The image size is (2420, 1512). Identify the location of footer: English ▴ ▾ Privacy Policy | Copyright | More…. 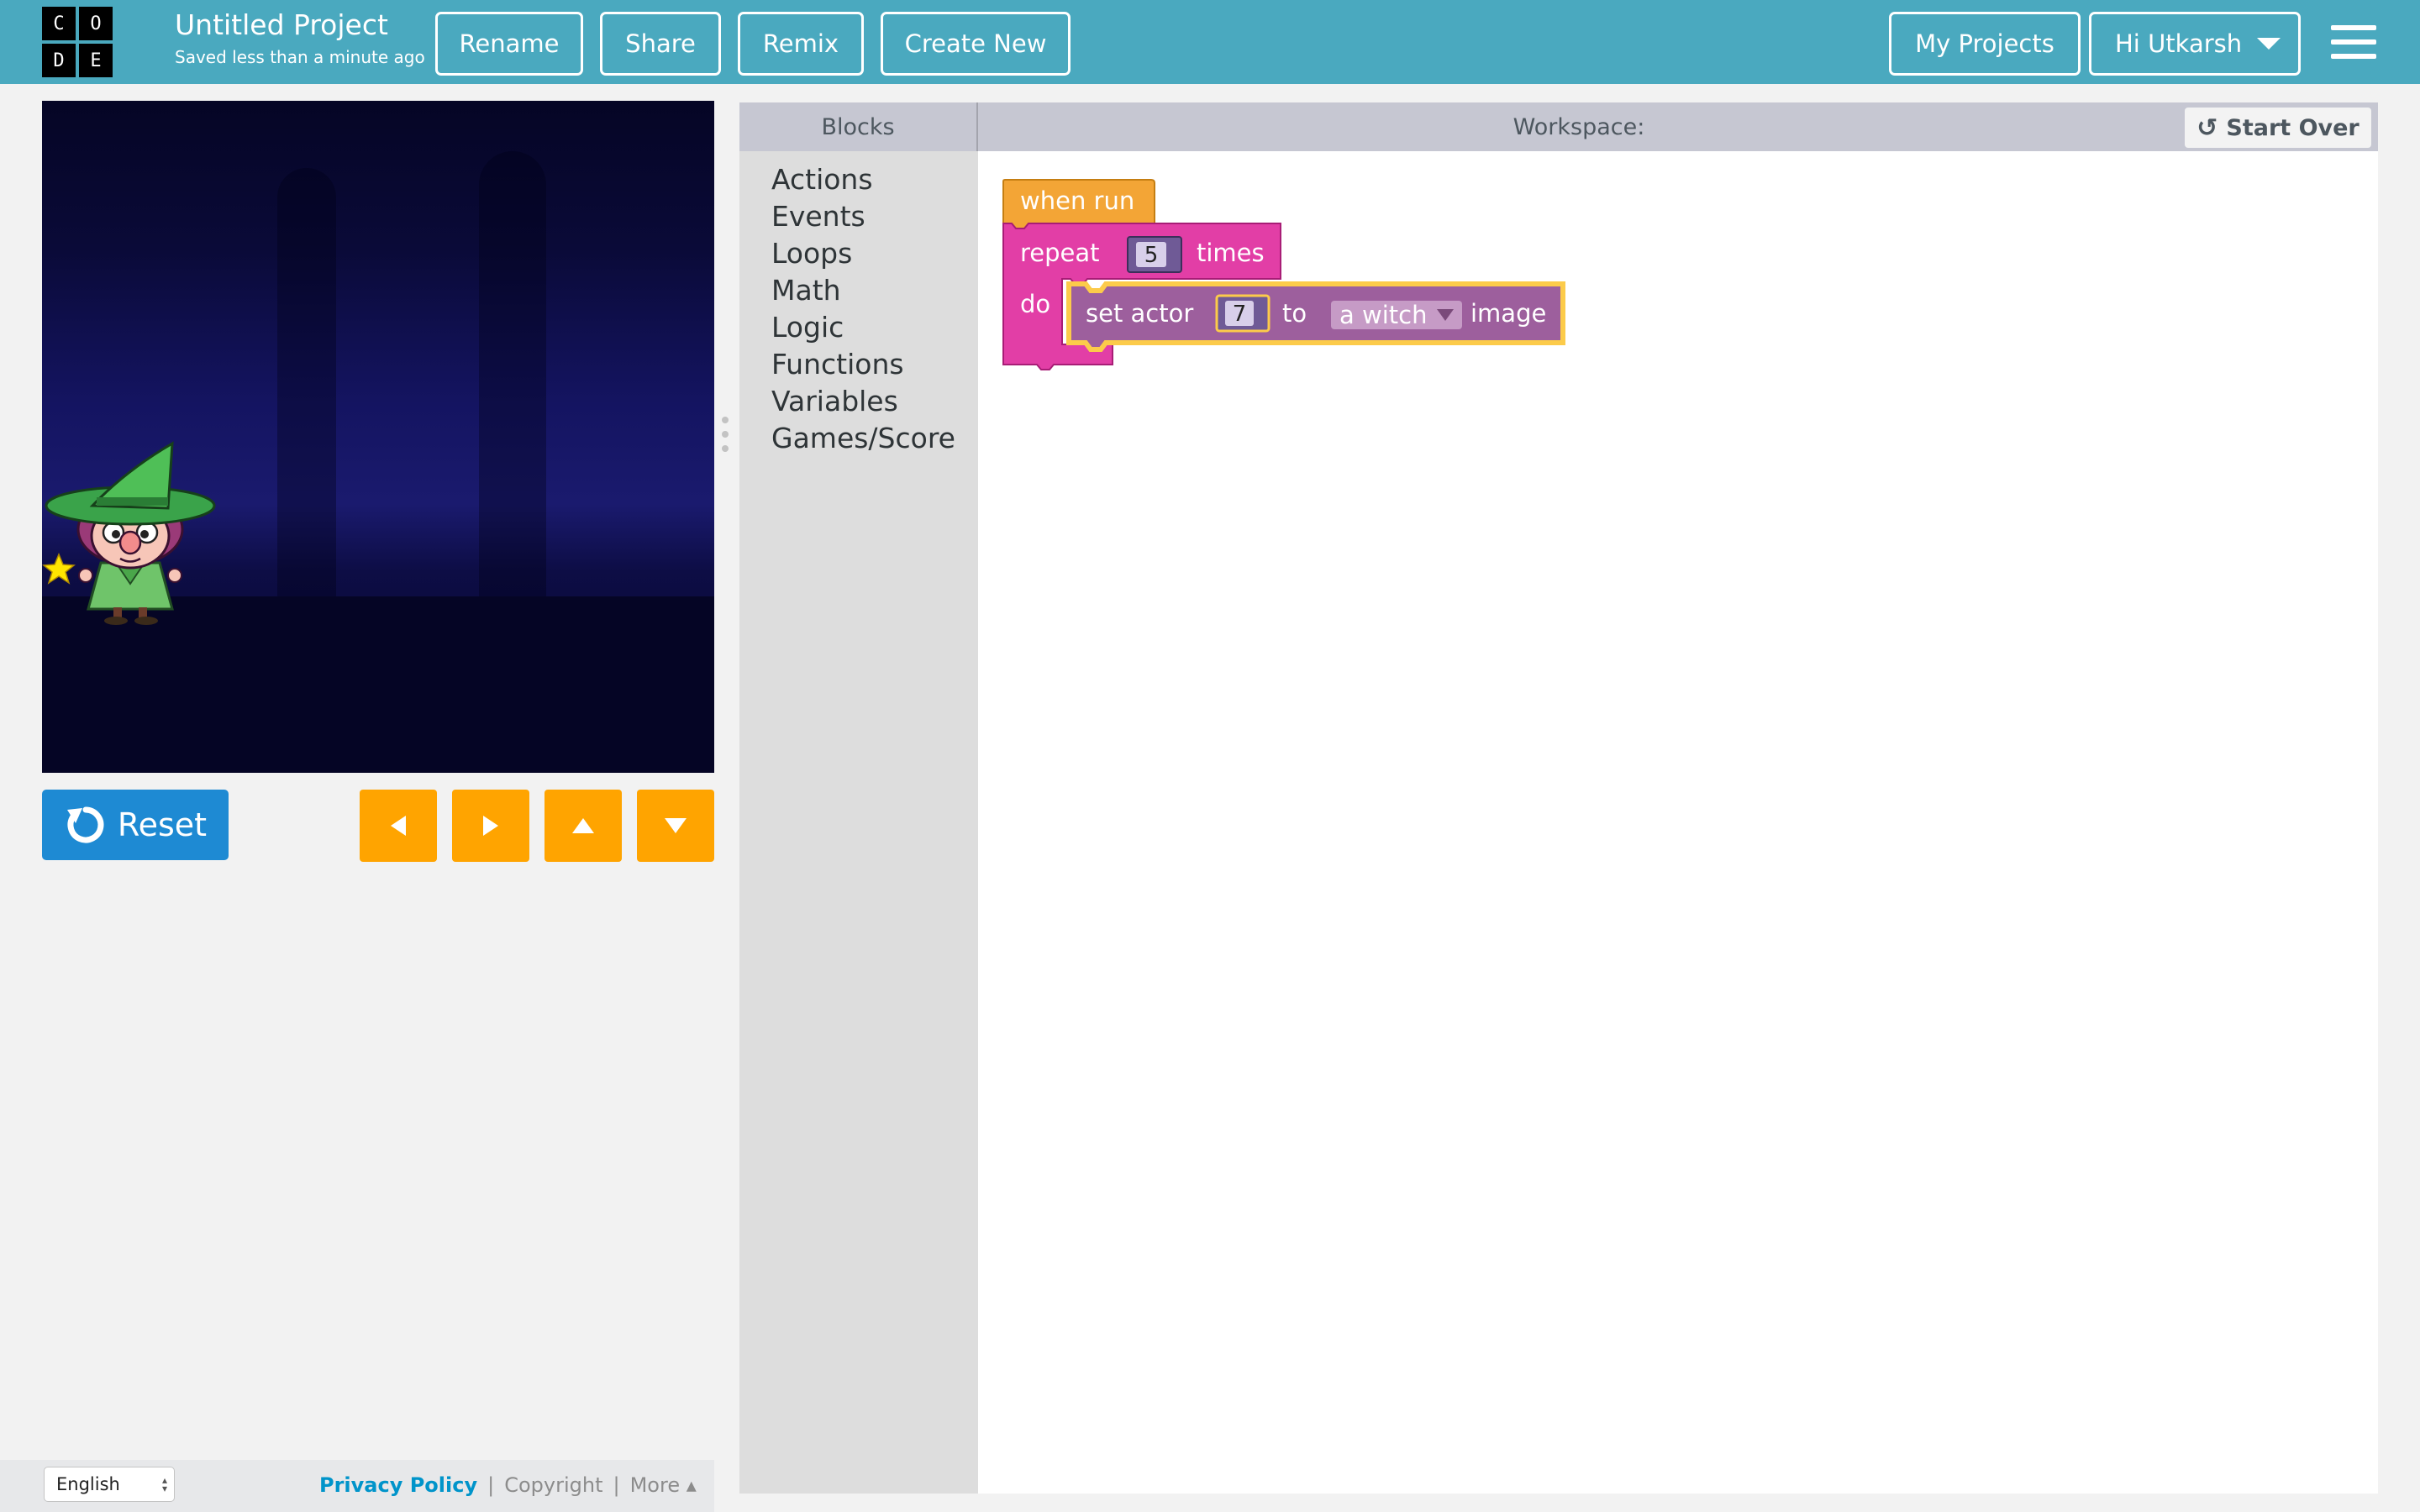
(357, 1486).